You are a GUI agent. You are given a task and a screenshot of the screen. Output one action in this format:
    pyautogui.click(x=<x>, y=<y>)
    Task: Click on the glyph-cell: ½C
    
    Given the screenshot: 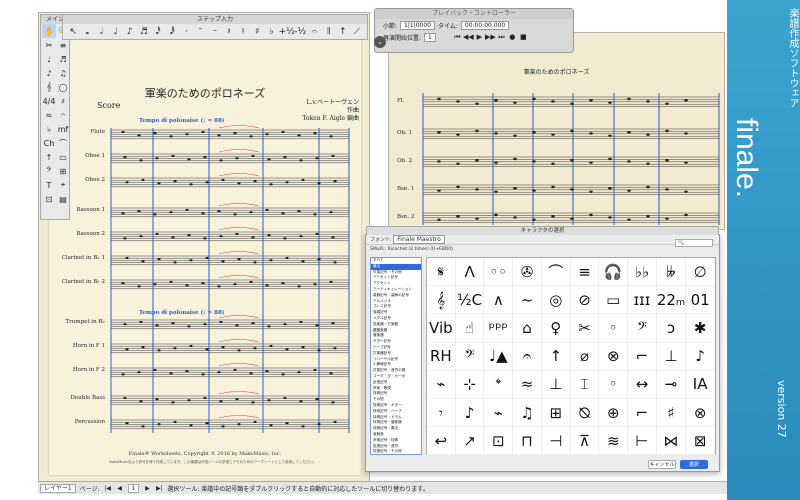 What is the action you would take?
    pyautogui.click(x=470, y=300)
    